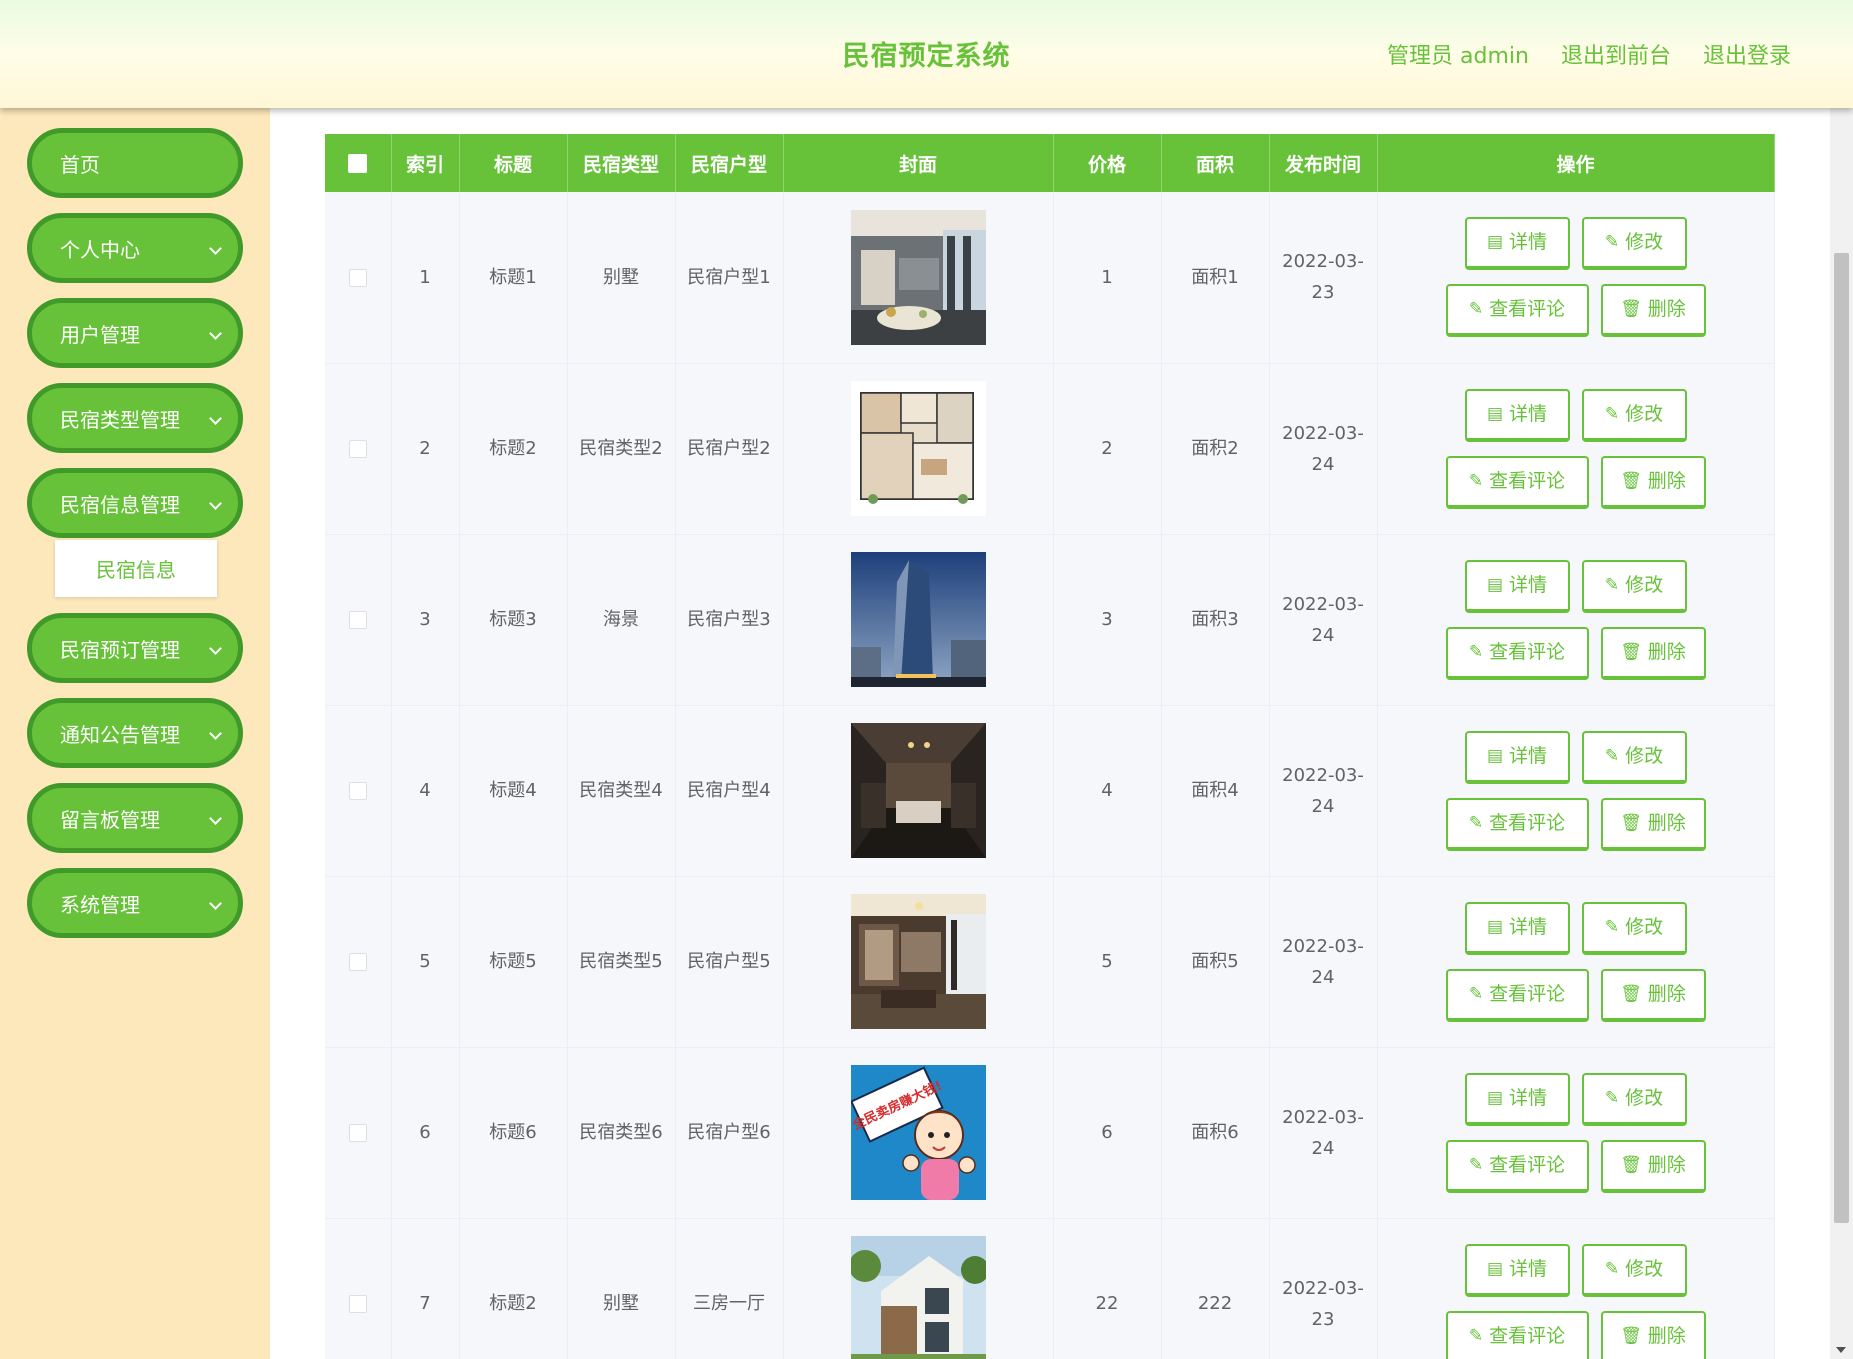  I want to click on cell-index: 6, so click(425, 1133).